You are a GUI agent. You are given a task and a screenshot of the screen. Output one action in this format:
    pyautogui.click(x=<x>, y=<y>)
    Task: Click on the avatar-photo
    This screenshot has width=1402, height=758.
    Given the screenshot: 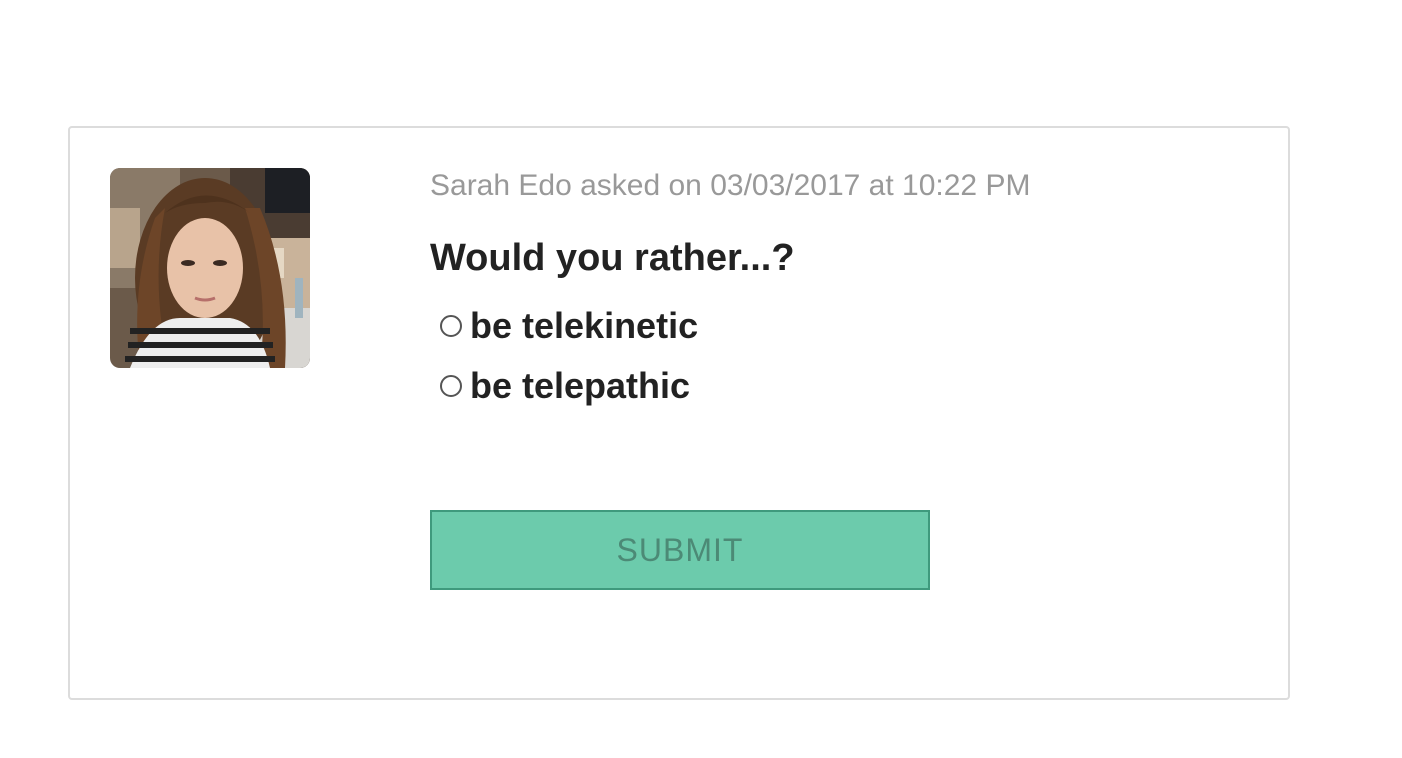 What is the action you would take?
    pyautogui.click(x=210, y=268)
    